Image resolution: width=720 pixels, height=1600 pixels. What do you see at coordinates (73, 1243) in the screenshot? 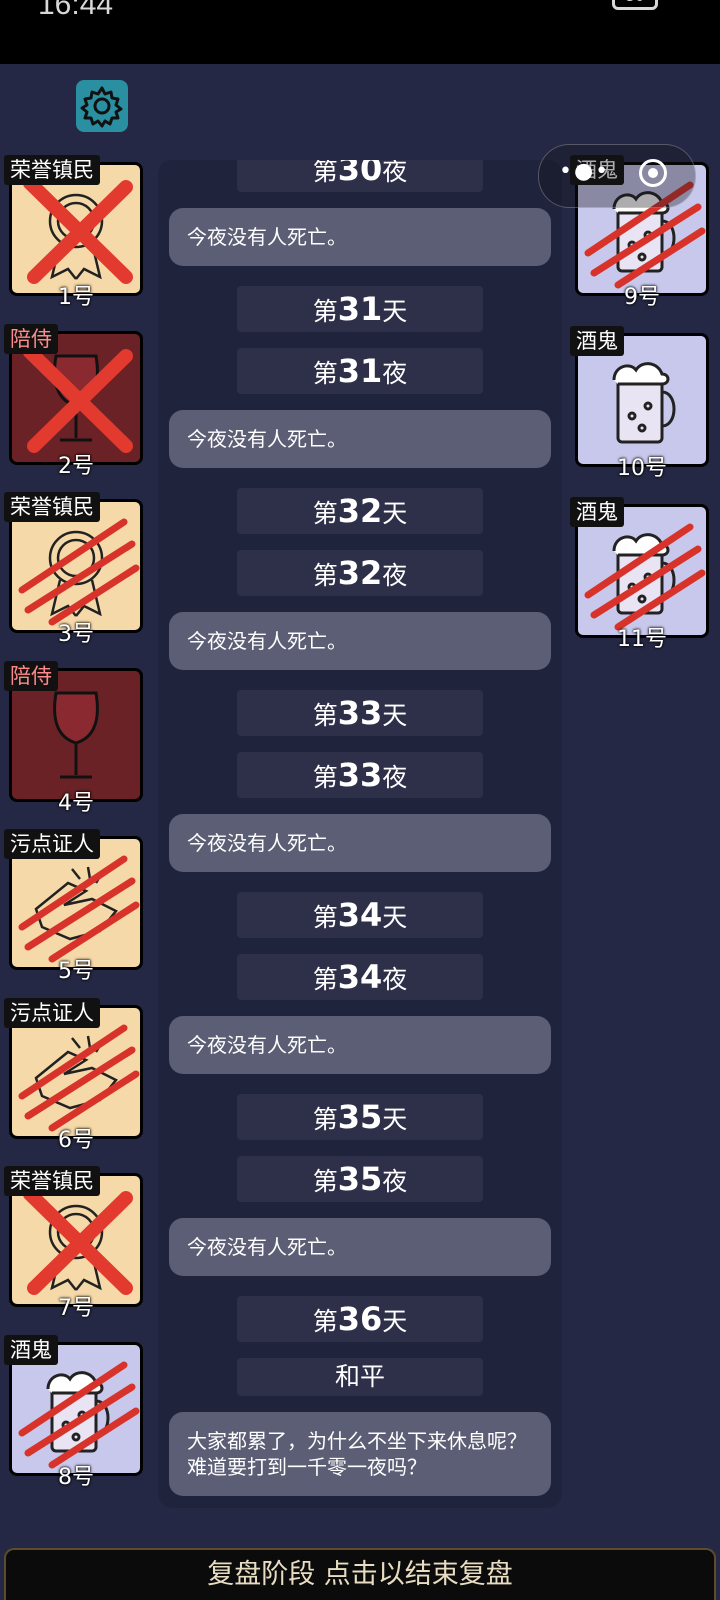
I see `player-seat: 荣誉镇民 7号` at bounding box center [73, 1243].